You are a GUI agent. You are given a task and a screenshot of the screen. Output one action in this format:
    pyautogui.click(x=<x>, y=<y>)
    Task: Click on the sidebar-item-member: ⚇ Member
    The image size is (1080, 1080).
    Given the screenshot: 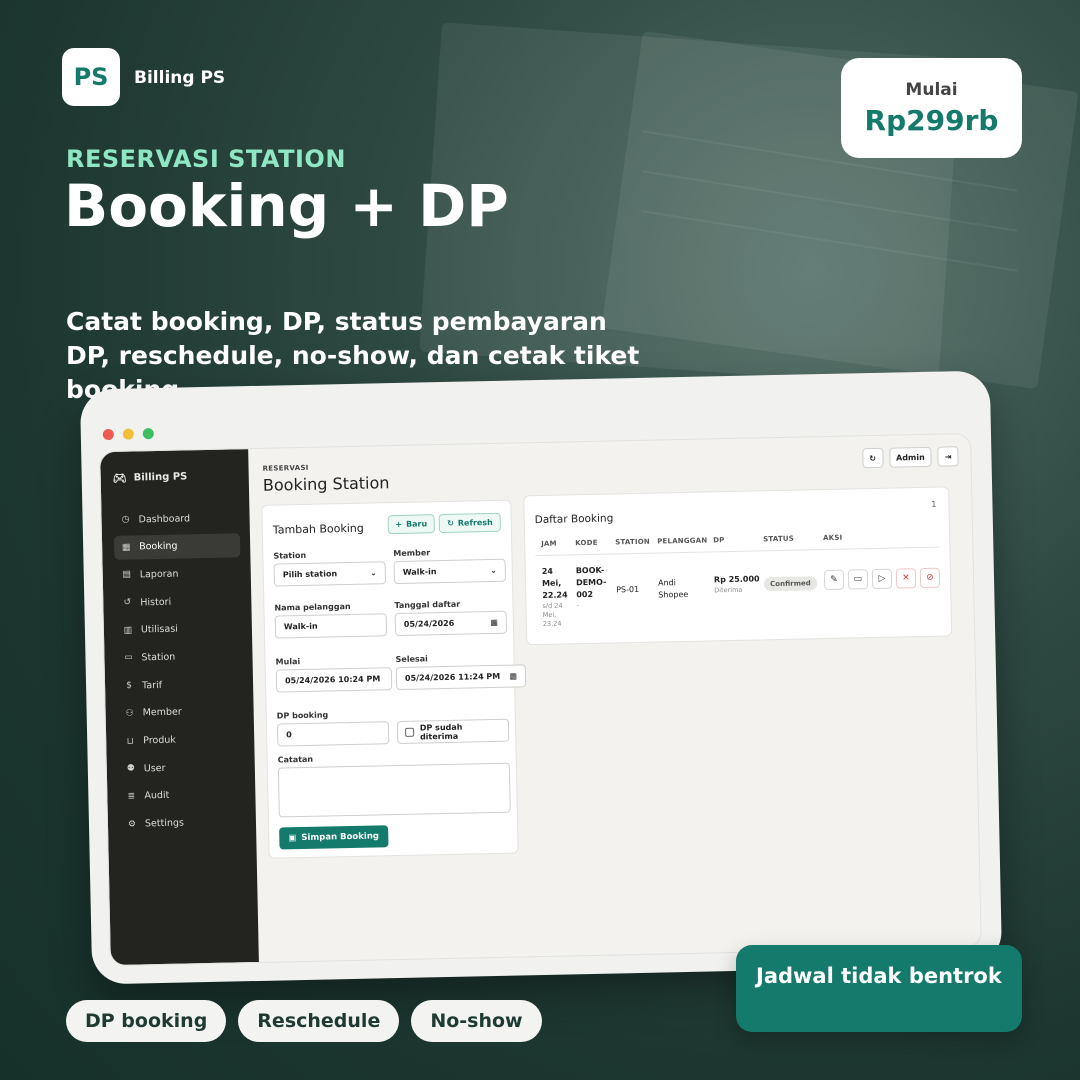 What is the action you would take?
    pyautogui.click(x=180, y=712)
    